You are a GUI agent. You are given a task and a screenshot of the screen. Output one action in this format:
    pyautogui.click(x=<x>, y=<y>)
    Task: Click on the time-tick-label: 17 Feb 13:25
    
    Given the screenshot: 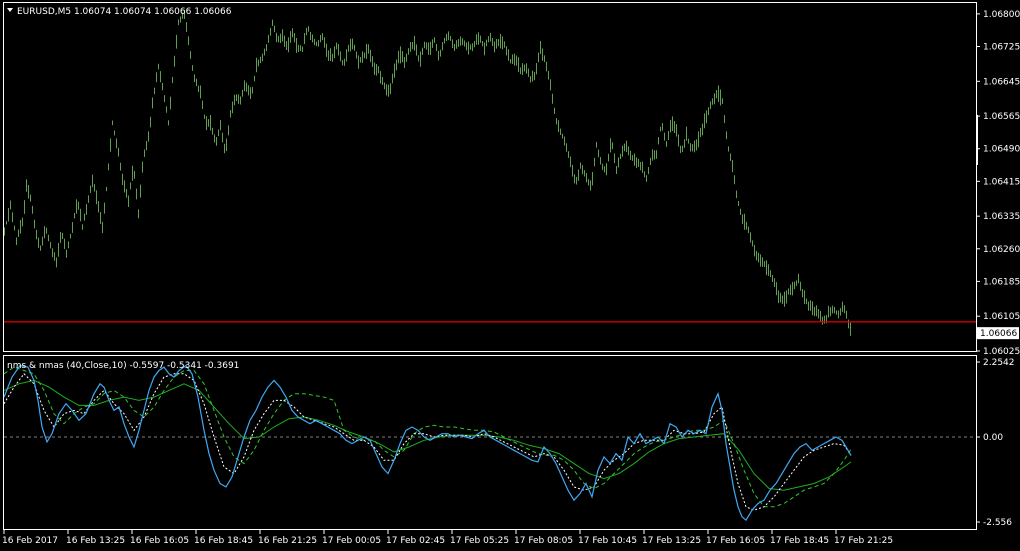 What is the action you would take?
    pyautogui.click(x=671, y=541)
    